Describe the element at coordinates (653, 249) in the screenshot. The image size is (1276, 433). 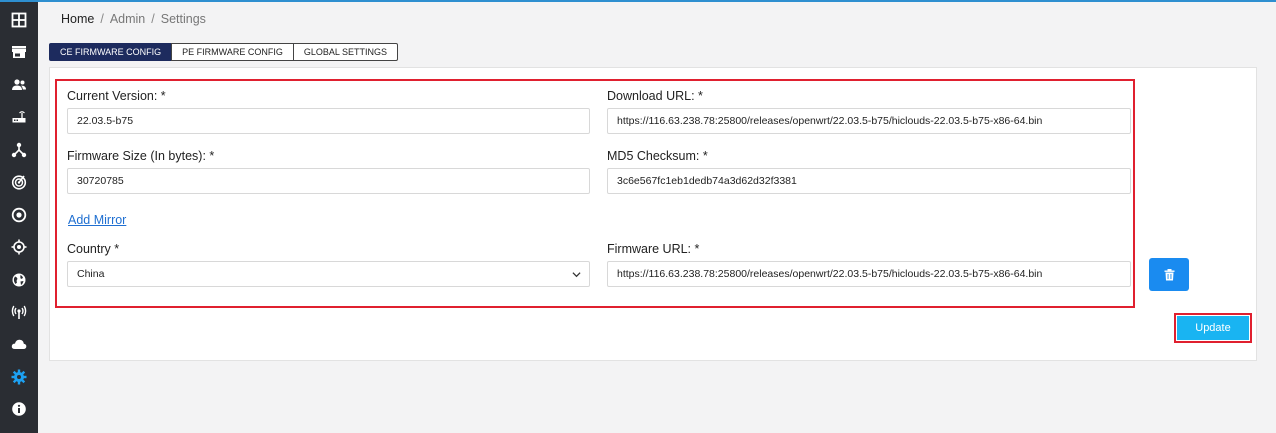
I see `firmware-url-label: Firmware URL: *` at that location.